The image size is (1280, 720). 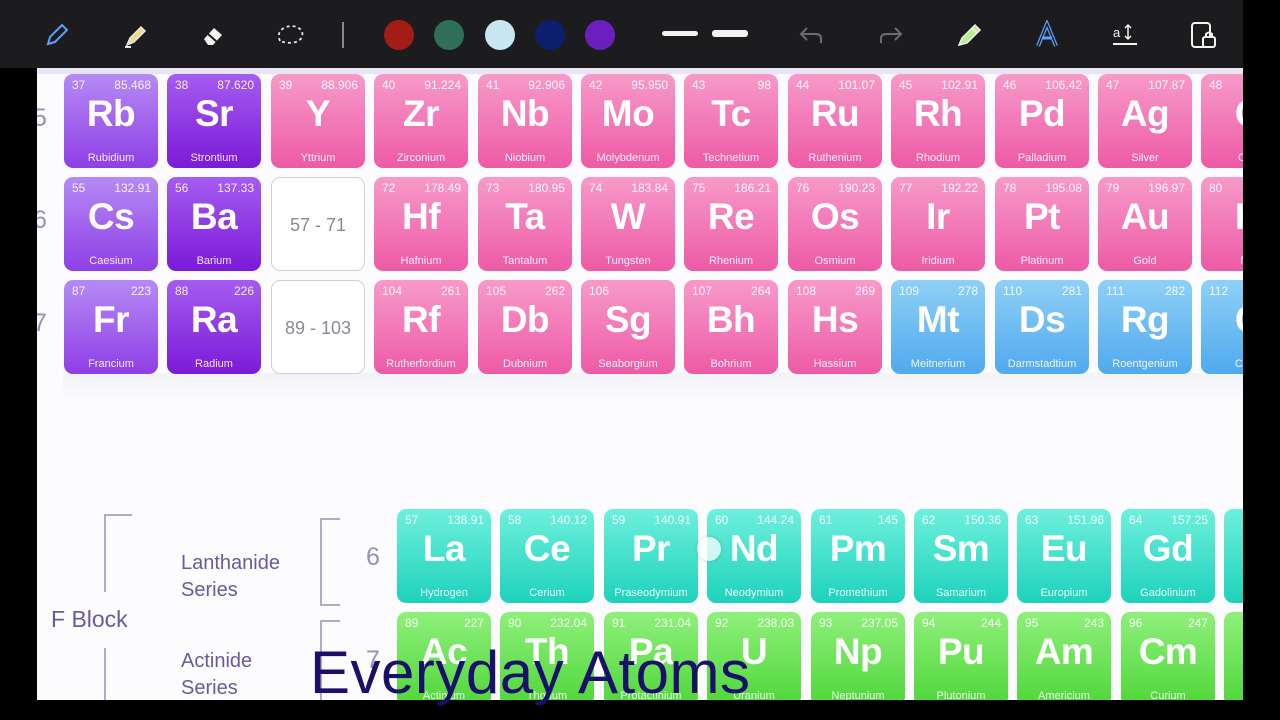 I want to click on element-tile-pm: 61 145 Pm Promethium, so click(x=858, y=556).